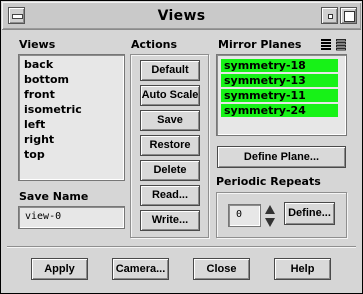 The height and width of the screenshot is (294, 363). I want to click on save-name-value: view-0, so click(43, 216).